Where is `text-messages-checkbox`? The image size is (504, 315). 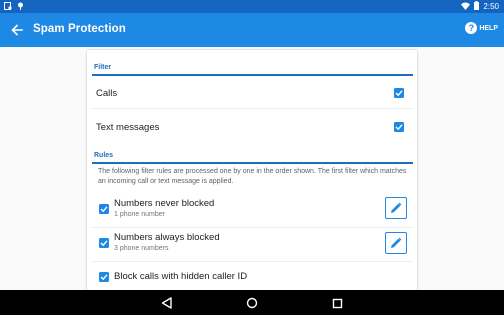 text-messages-checkbox is located at coordinates (399, 127).